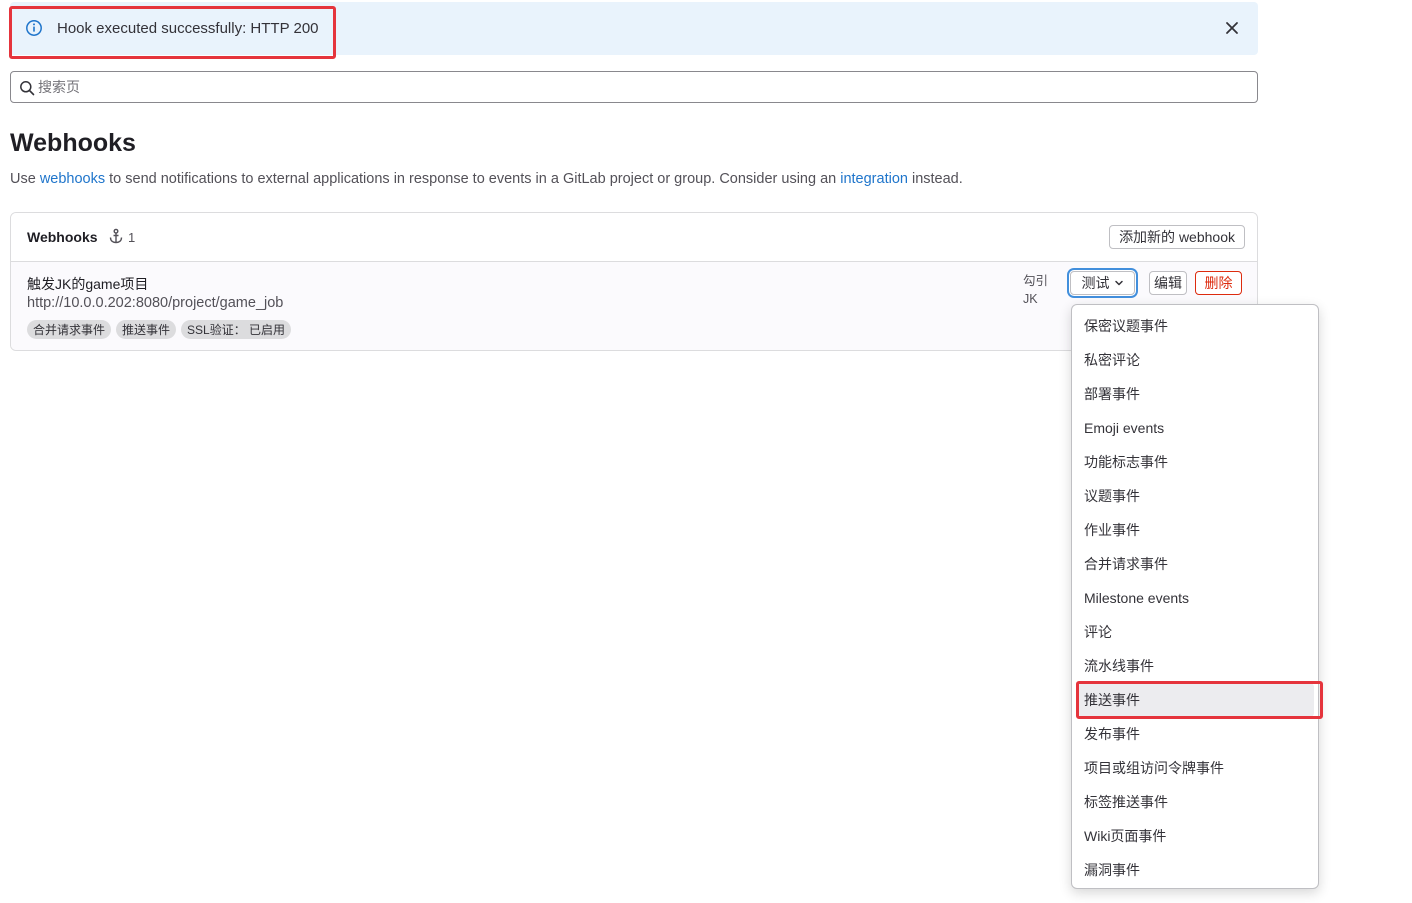 The width and height of the screenshot is (1412, 903). I want to click on hook-count-value: 1, so click(132, 237).